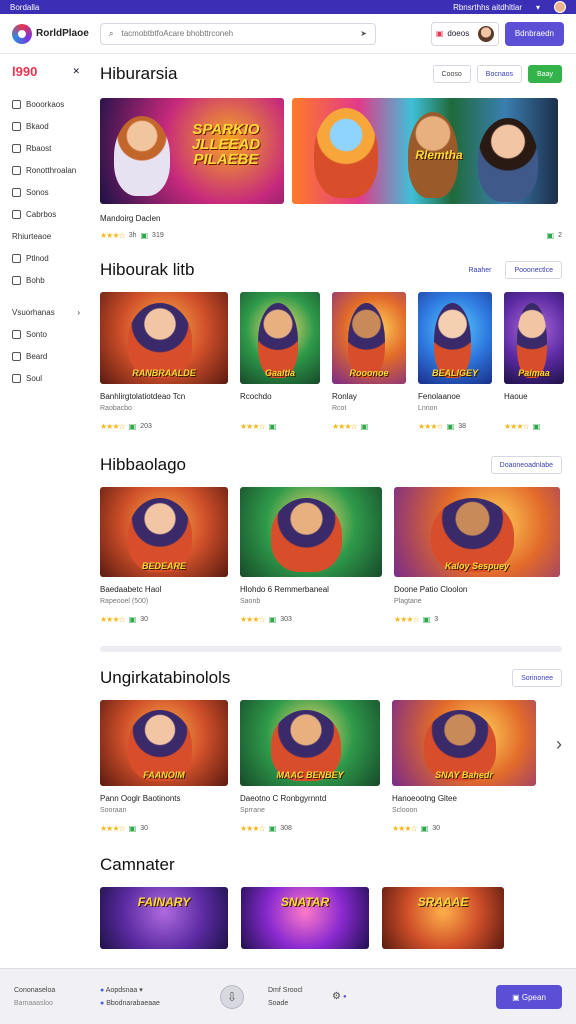  I want to click on sidebar-item: Beard, so click(46, 356).